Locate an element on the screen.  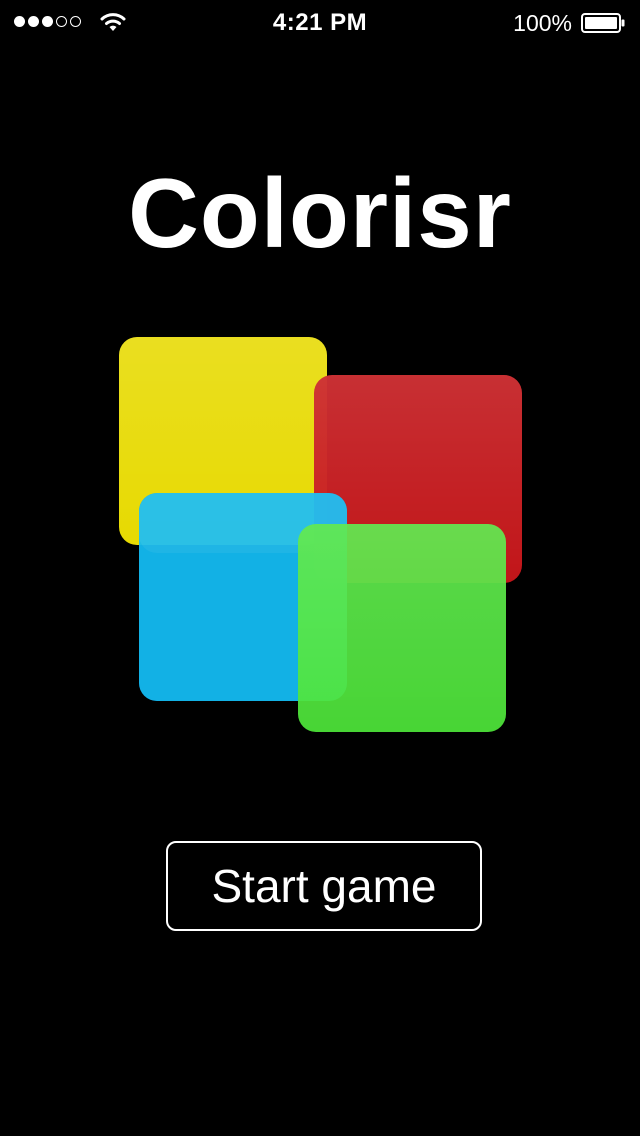
app-title: Colorisr is located at coordinates (320, 213).